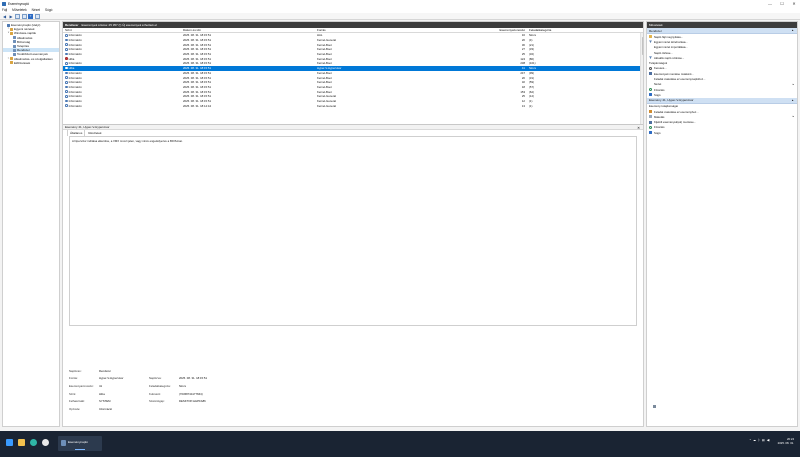  What do you see at coordinates (21, 442) in the screenshot?
I see `file-explorer-icon` at bounding box center [21, 442].